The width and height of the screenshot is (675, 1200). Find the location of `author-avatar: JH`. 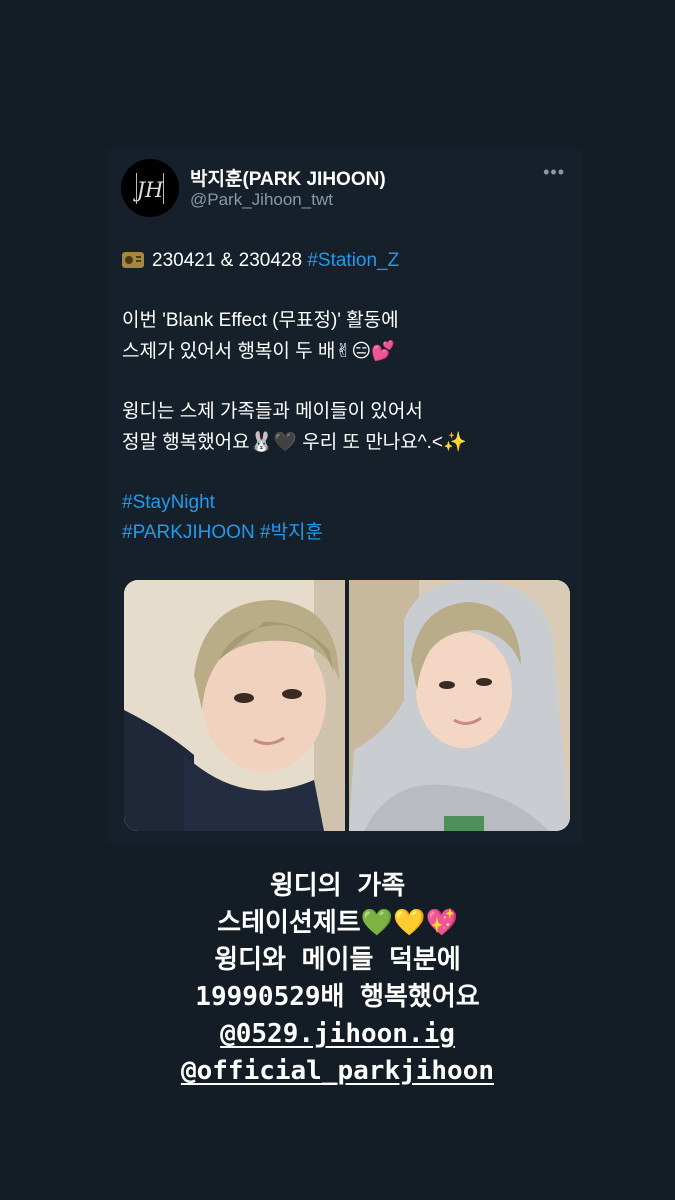

author-avatar: JH is located at coordinates (150, 188).